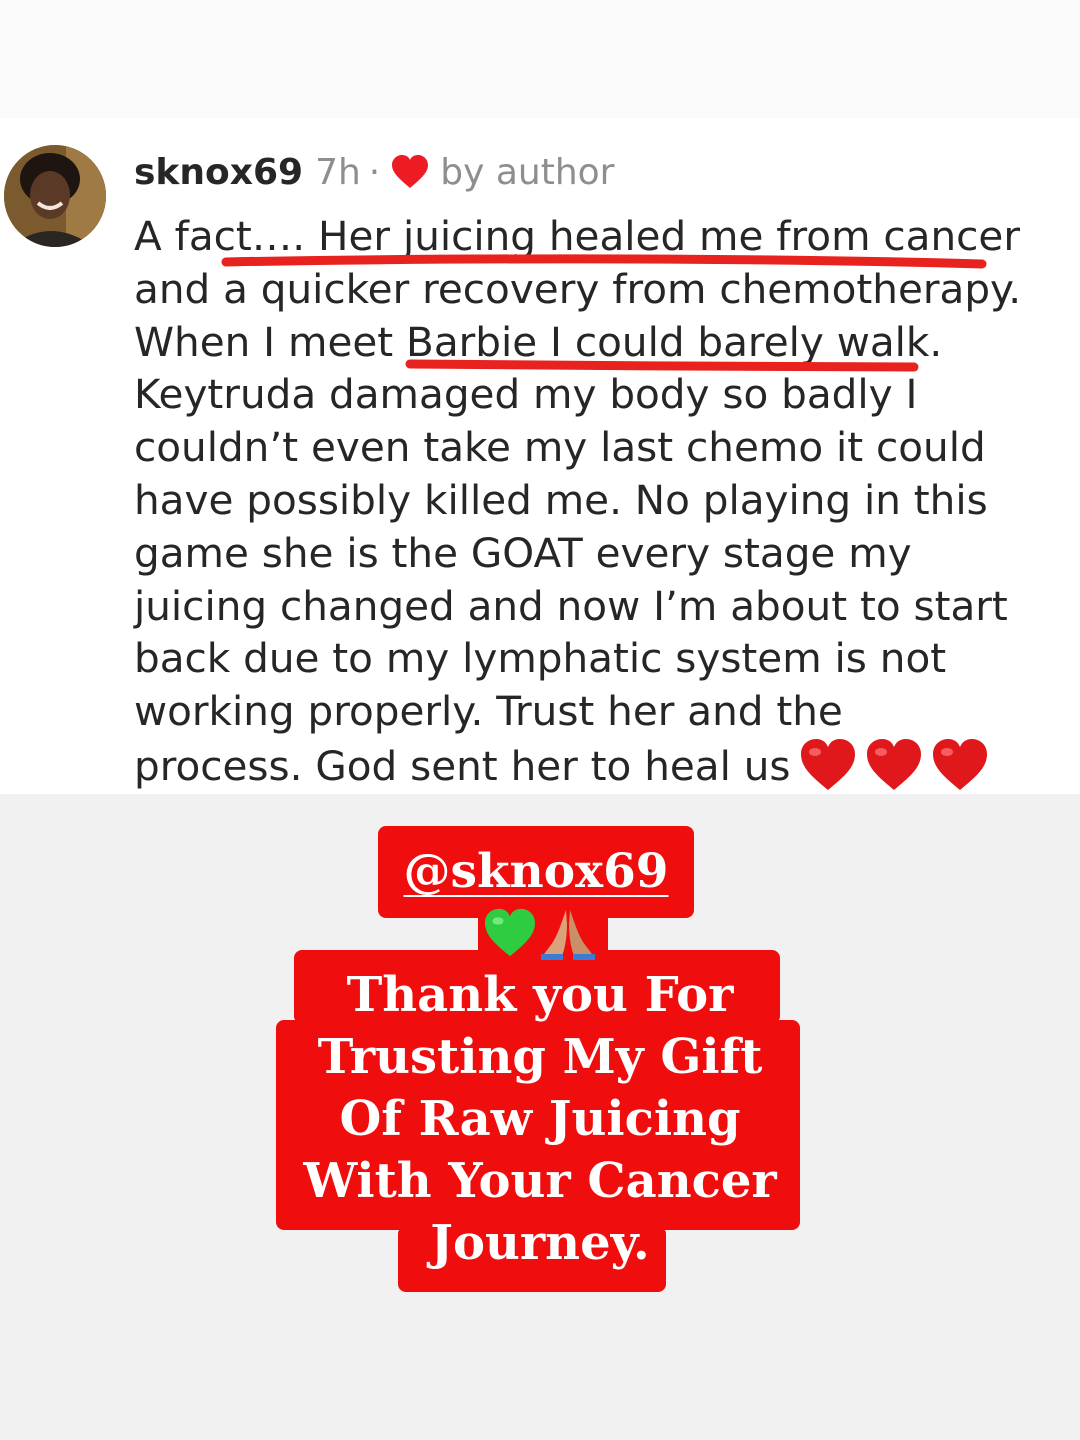 This screenshot has height=1440, width=1080. Describe the element at coordinates (55, 196) in the screenshot. I see `avatar` at that location.